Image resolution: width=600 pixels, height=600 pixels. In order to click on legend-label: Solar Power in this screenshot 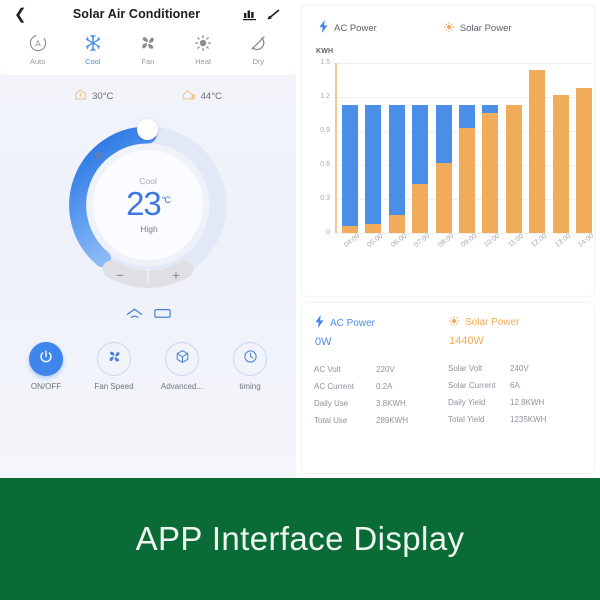, I will do `click(485, 28)`.